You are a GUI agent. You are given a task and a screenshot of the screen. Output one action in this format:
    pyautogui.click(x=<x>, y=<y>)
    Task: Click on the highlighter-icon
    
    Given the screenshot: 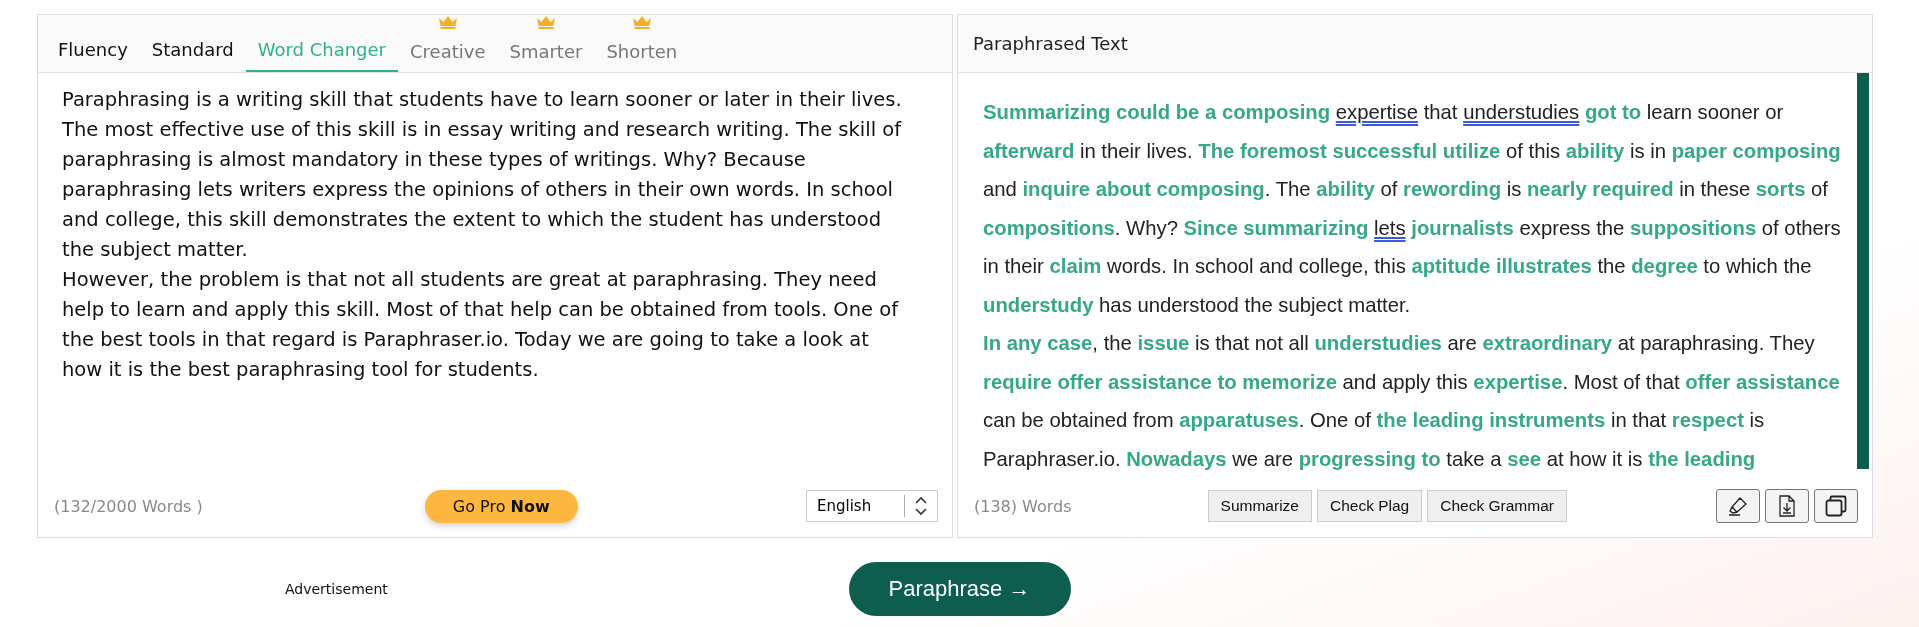 What is the action you would take?
    pyautogui.click(x=1738, y=506)
    